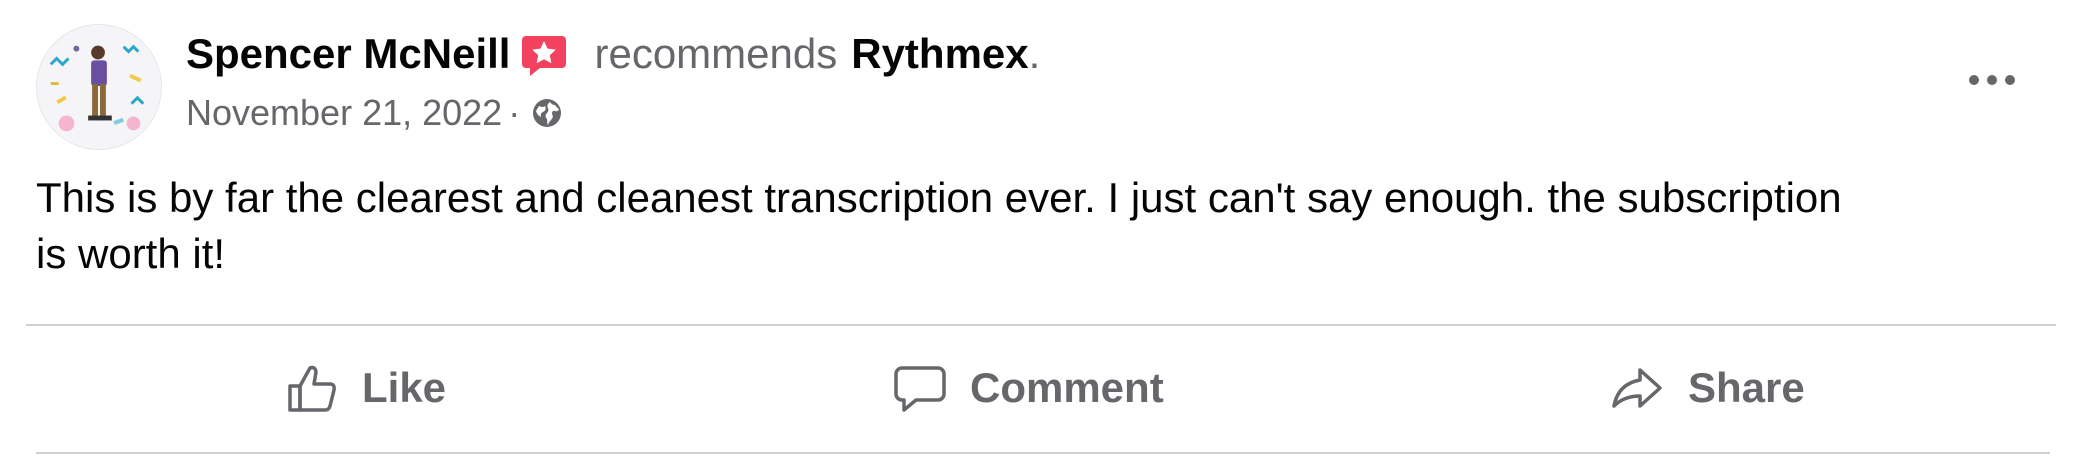 This screenshot has height=472, width=2080. What do you see at coordinates (1746, 387) in the screenshot?
I see `share-label: Share` at bounding box center [1746, 387].